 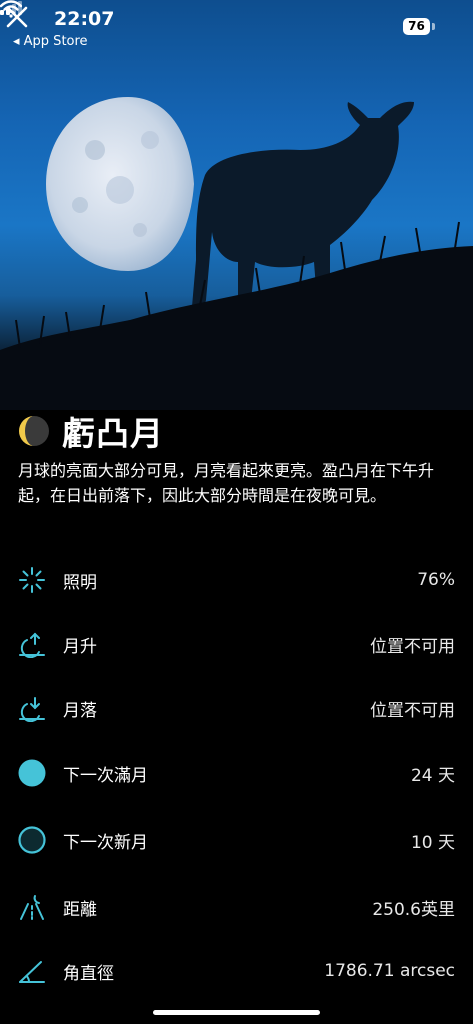 I want to click on detail-row-angular-diameter: 角直徑 1786.71 arcsec, so click(x=236, y=971).